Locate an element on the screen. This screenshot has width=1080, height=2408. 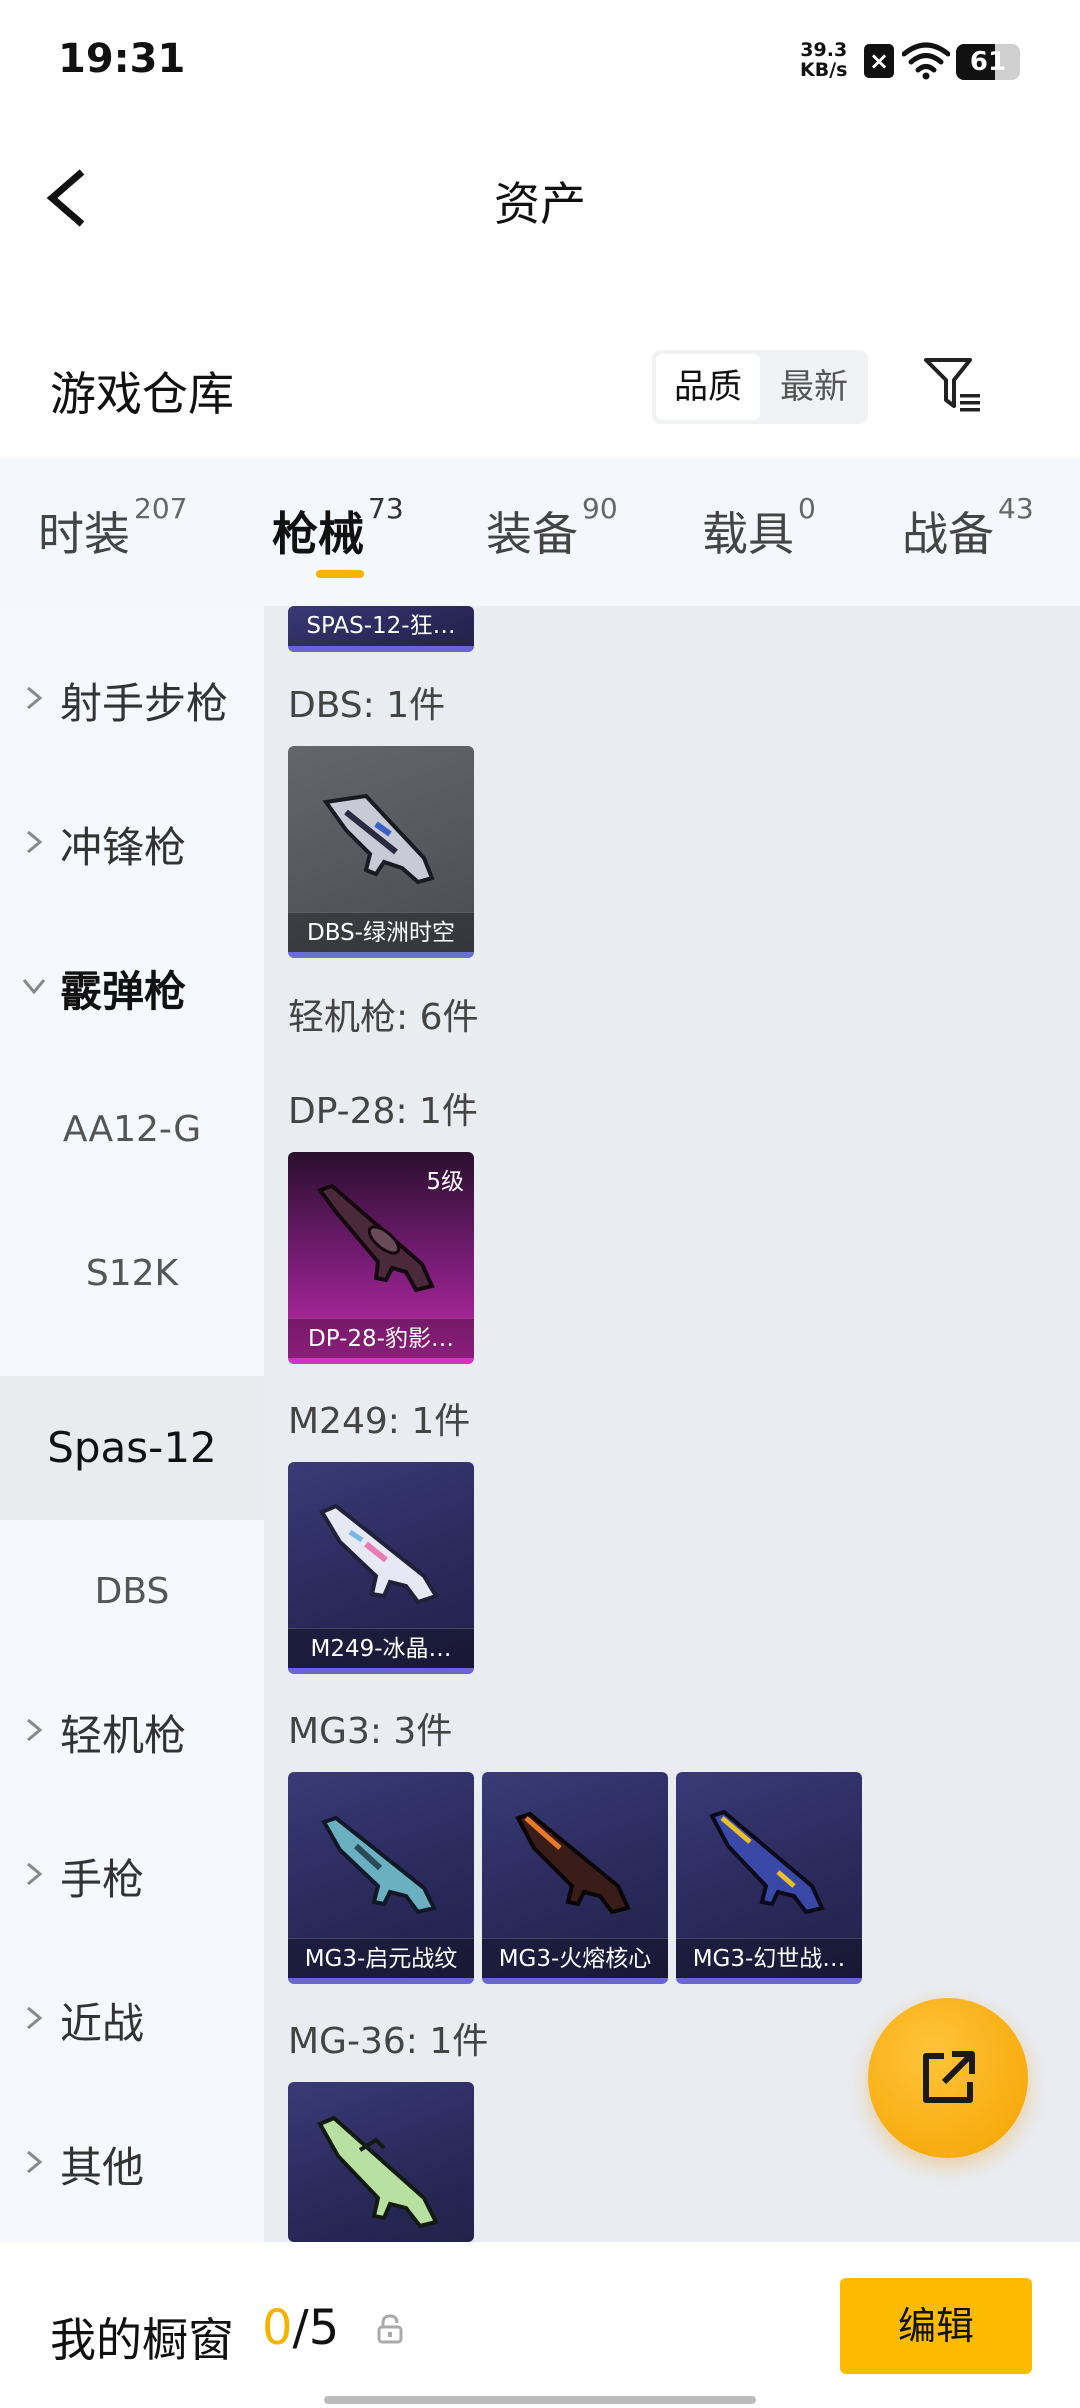
filter-list-icon is located at coordinates (952, 386).